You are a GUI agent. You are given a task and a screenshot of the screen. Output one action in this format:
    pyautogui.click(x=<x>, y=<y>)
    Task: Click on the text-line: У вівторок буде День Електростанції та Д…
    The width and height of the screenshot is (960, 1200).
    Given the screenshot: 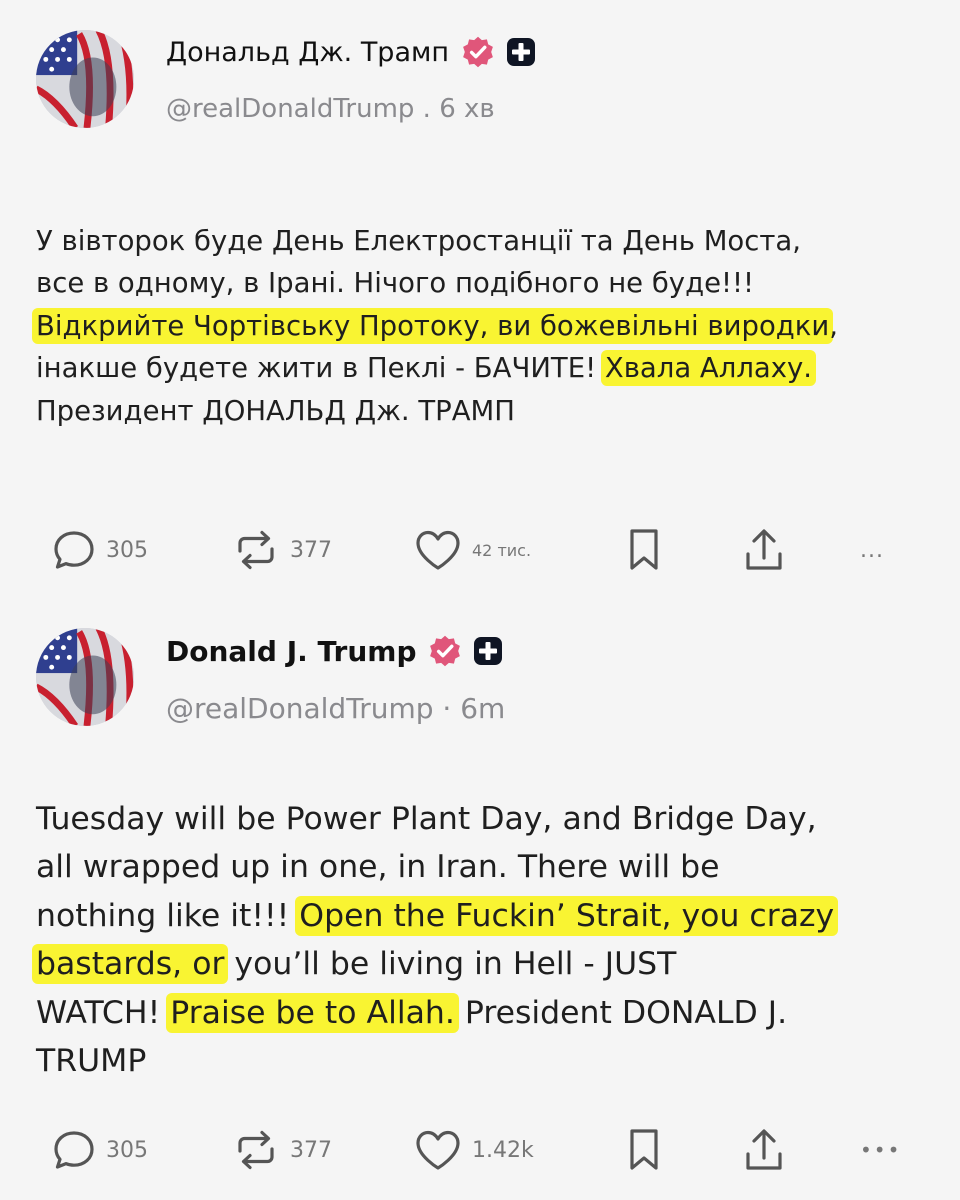 What is the action you would take?
    pyautogui.click(x=486, y=241)
    